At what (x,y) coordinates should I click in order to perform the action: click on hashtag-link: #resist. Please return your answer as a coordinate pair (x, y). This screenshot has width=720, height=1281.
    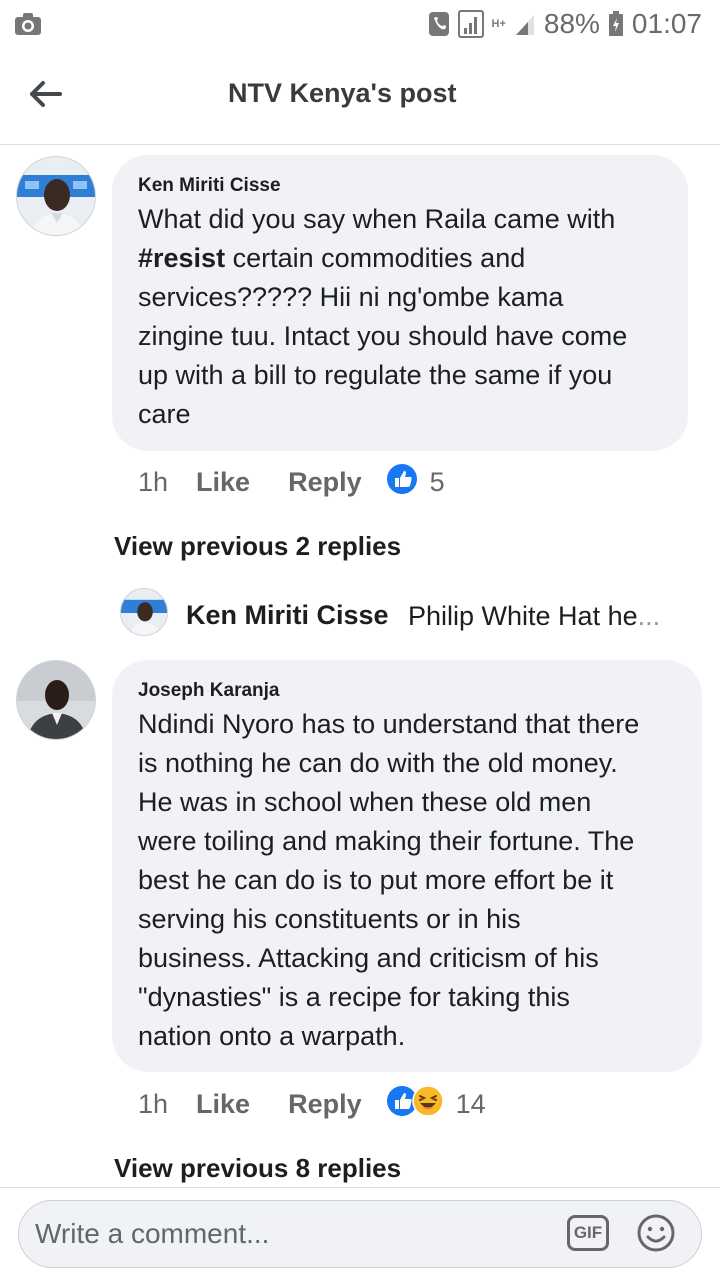
    Looking at the image, I should click on (181, 258).